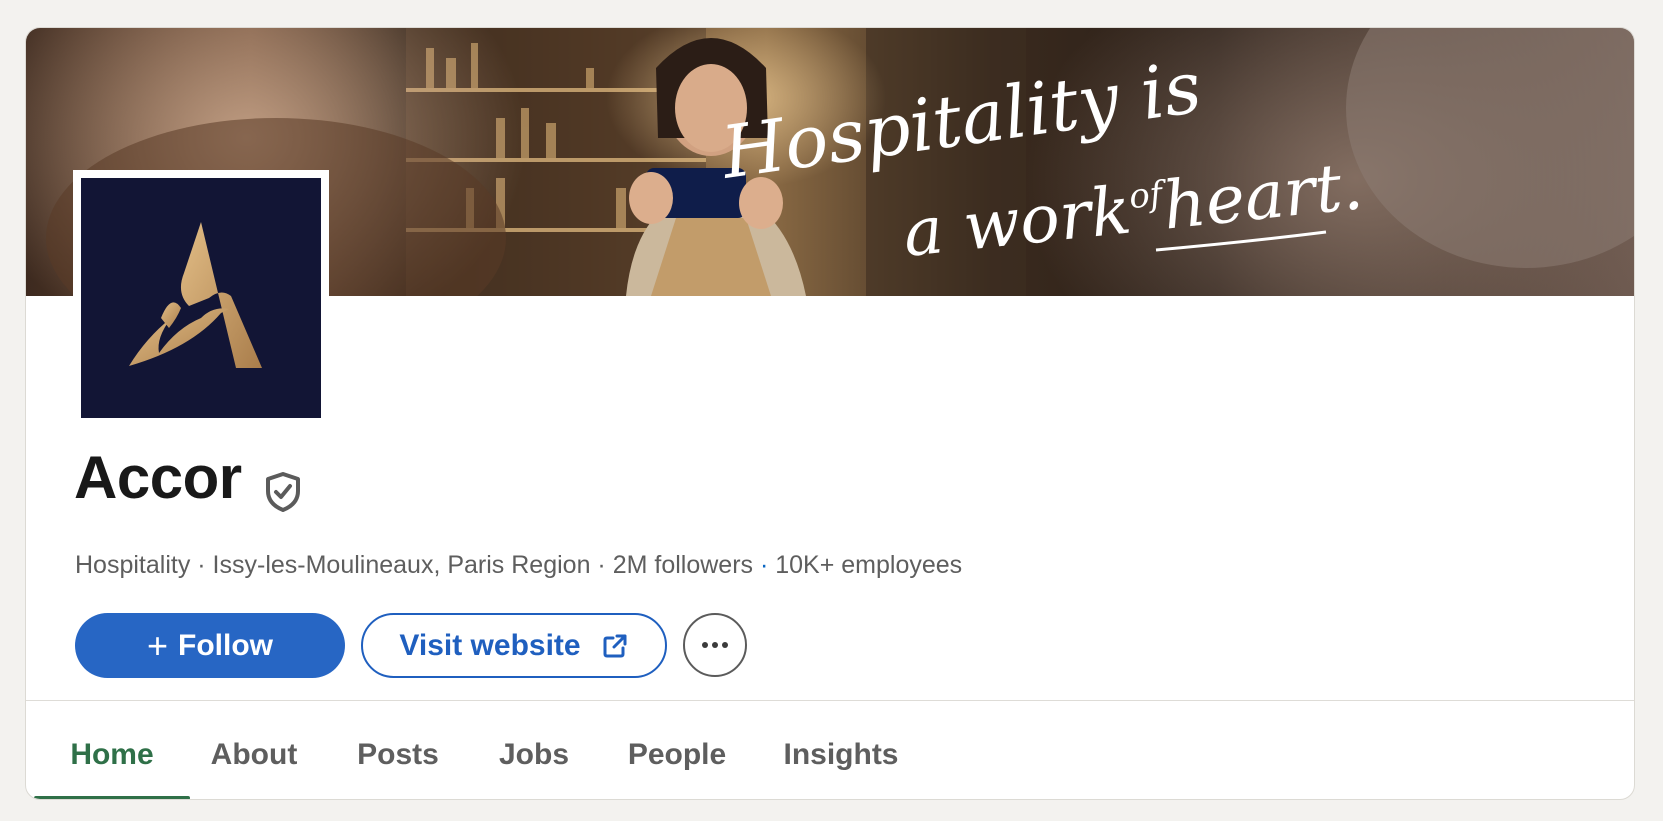  I want to click on tab-about: About, so click(254, 750).